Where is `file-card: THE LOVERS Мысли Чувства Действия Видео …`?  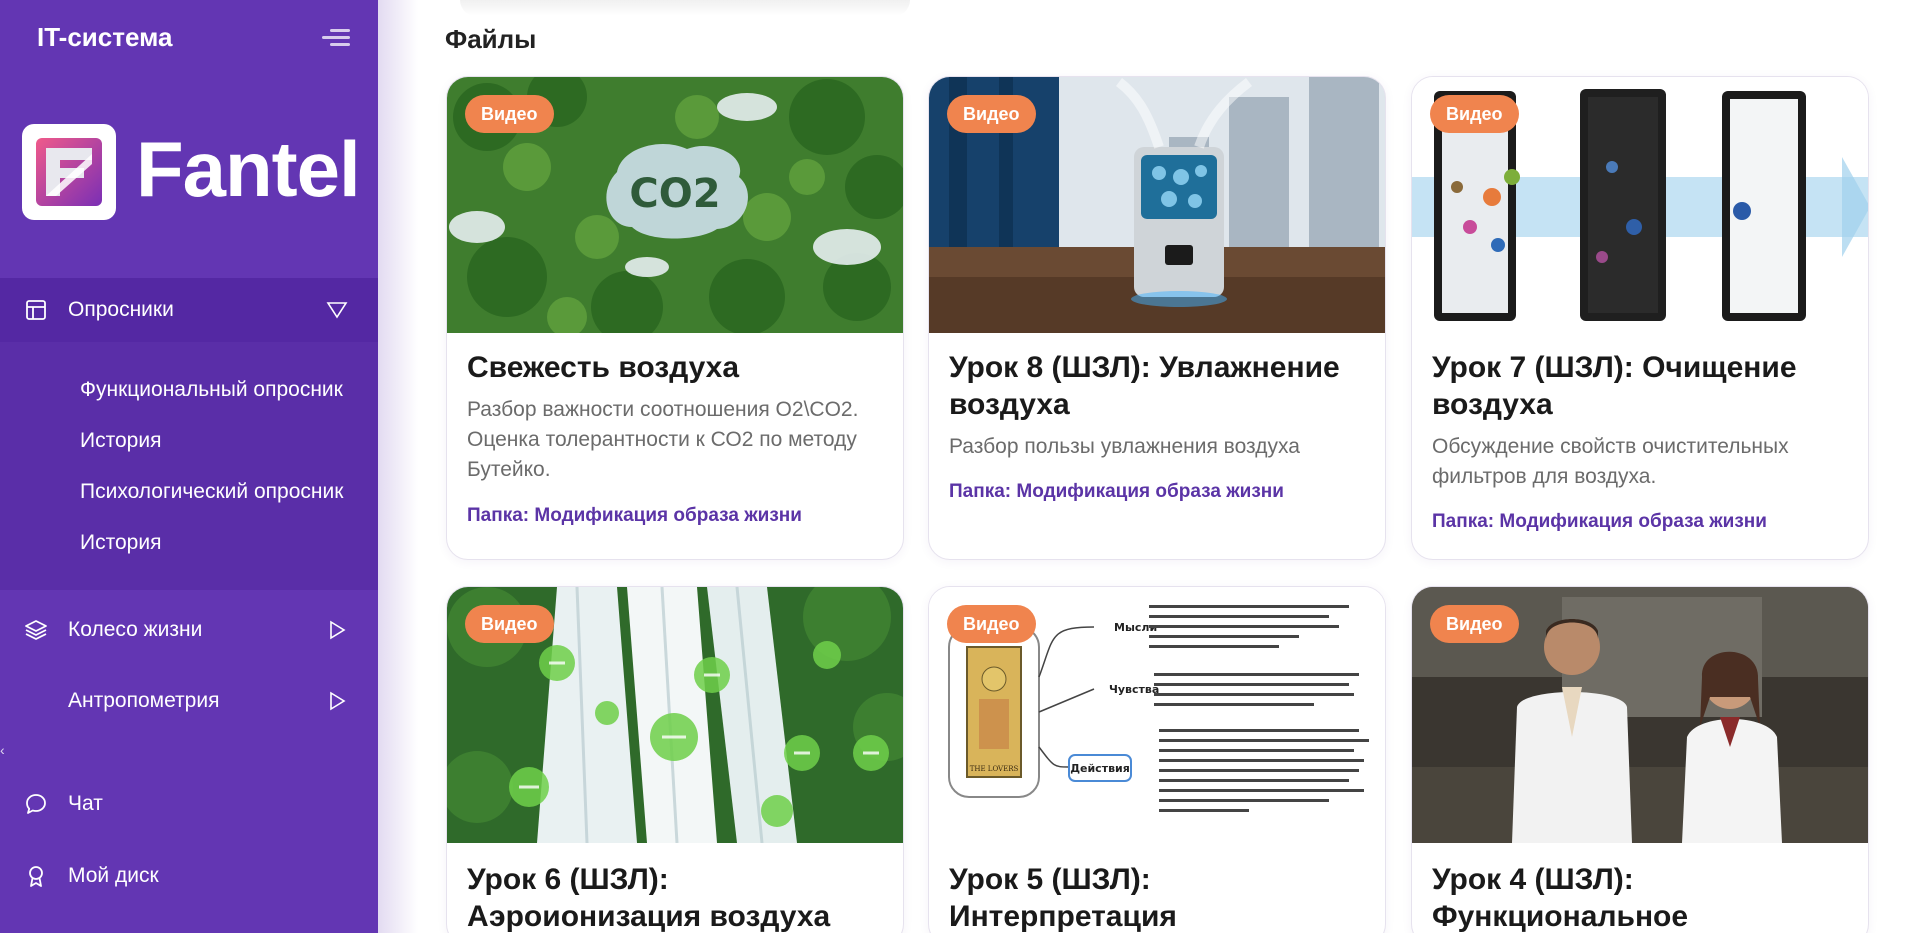 file-card: THE LOVERS Мысли Чувства Действия Видео … is located at coordinates (1157, 759).